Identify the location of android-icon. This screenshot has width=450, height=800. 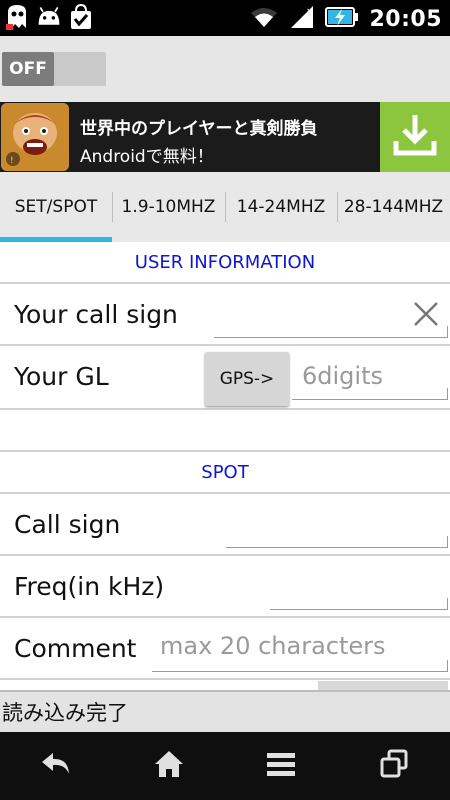
(49, 17).